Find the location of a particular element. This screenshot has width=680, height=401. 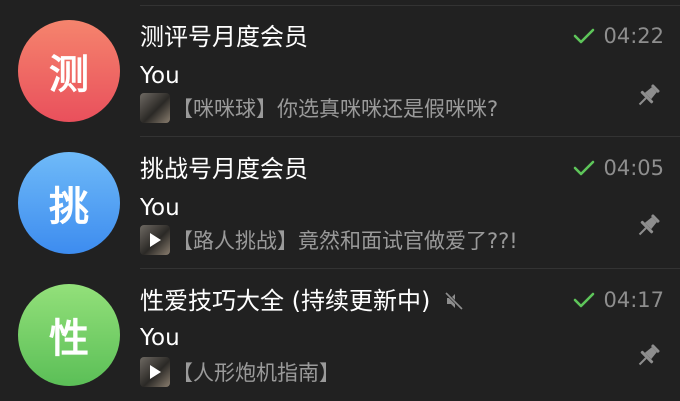

message-preview: 【路人挑战】竟然和面试官做爱了??! is located at coordinates (329, 240).